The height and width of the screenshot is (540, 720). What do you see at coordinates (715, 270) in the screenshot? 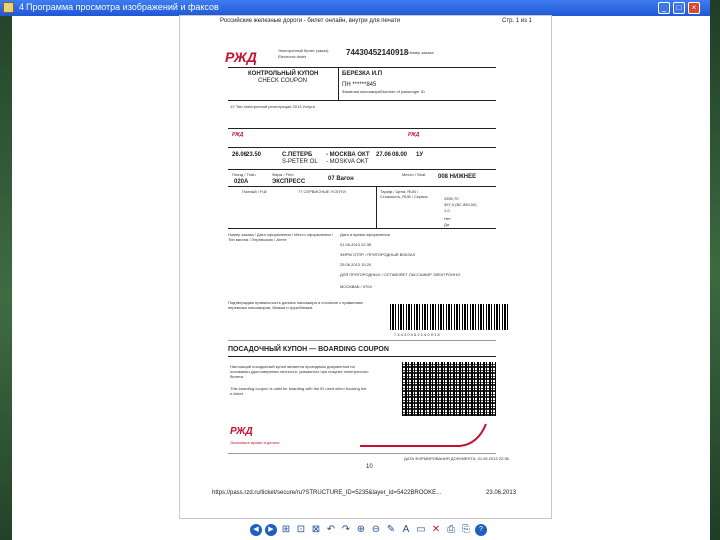
I see `desktop-background-right` at bounding box center [715, 270].